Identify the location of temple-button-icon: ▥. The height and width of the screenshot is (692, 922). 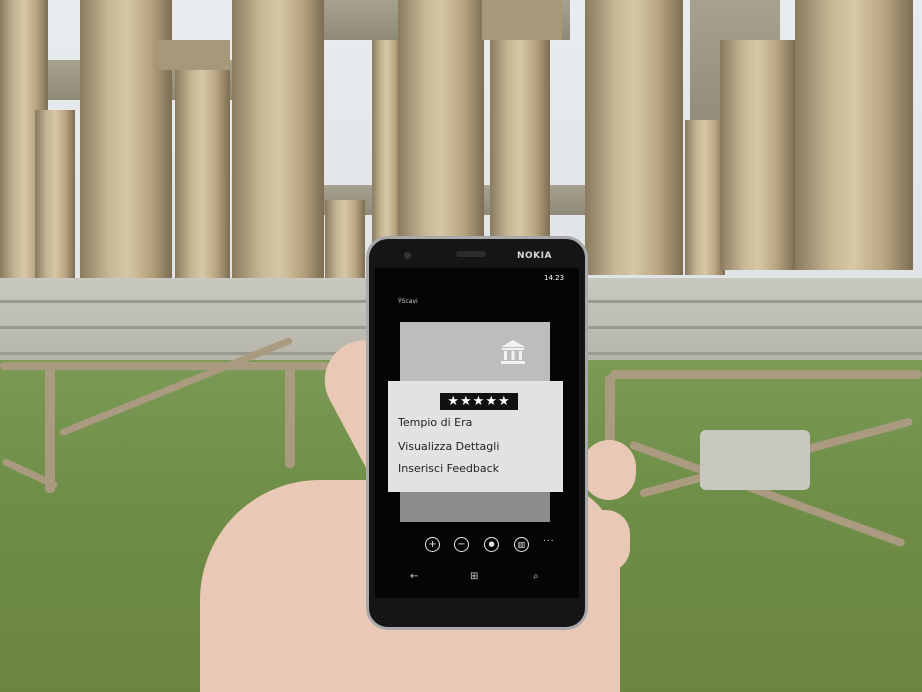
(521, 544).